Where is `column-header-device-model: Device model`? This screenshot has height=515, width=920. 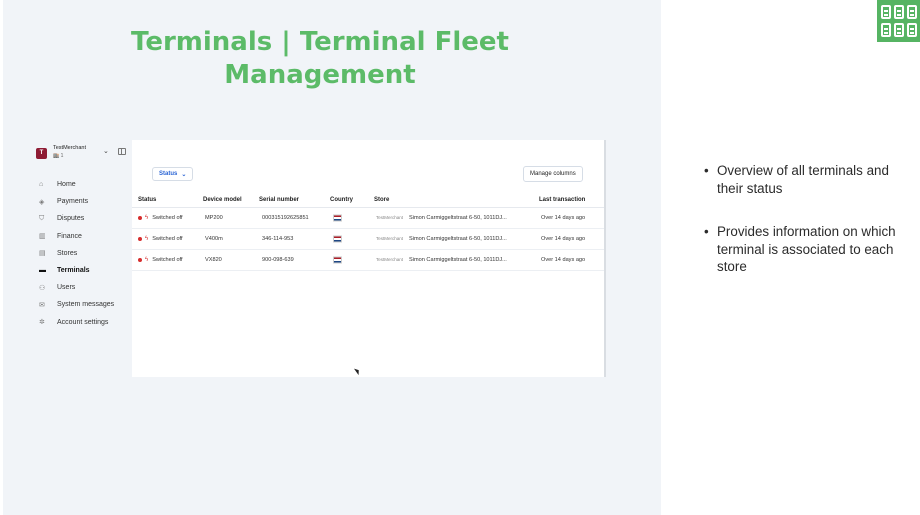 column-header-device-model: Device model is located at coordinates (222, 200).